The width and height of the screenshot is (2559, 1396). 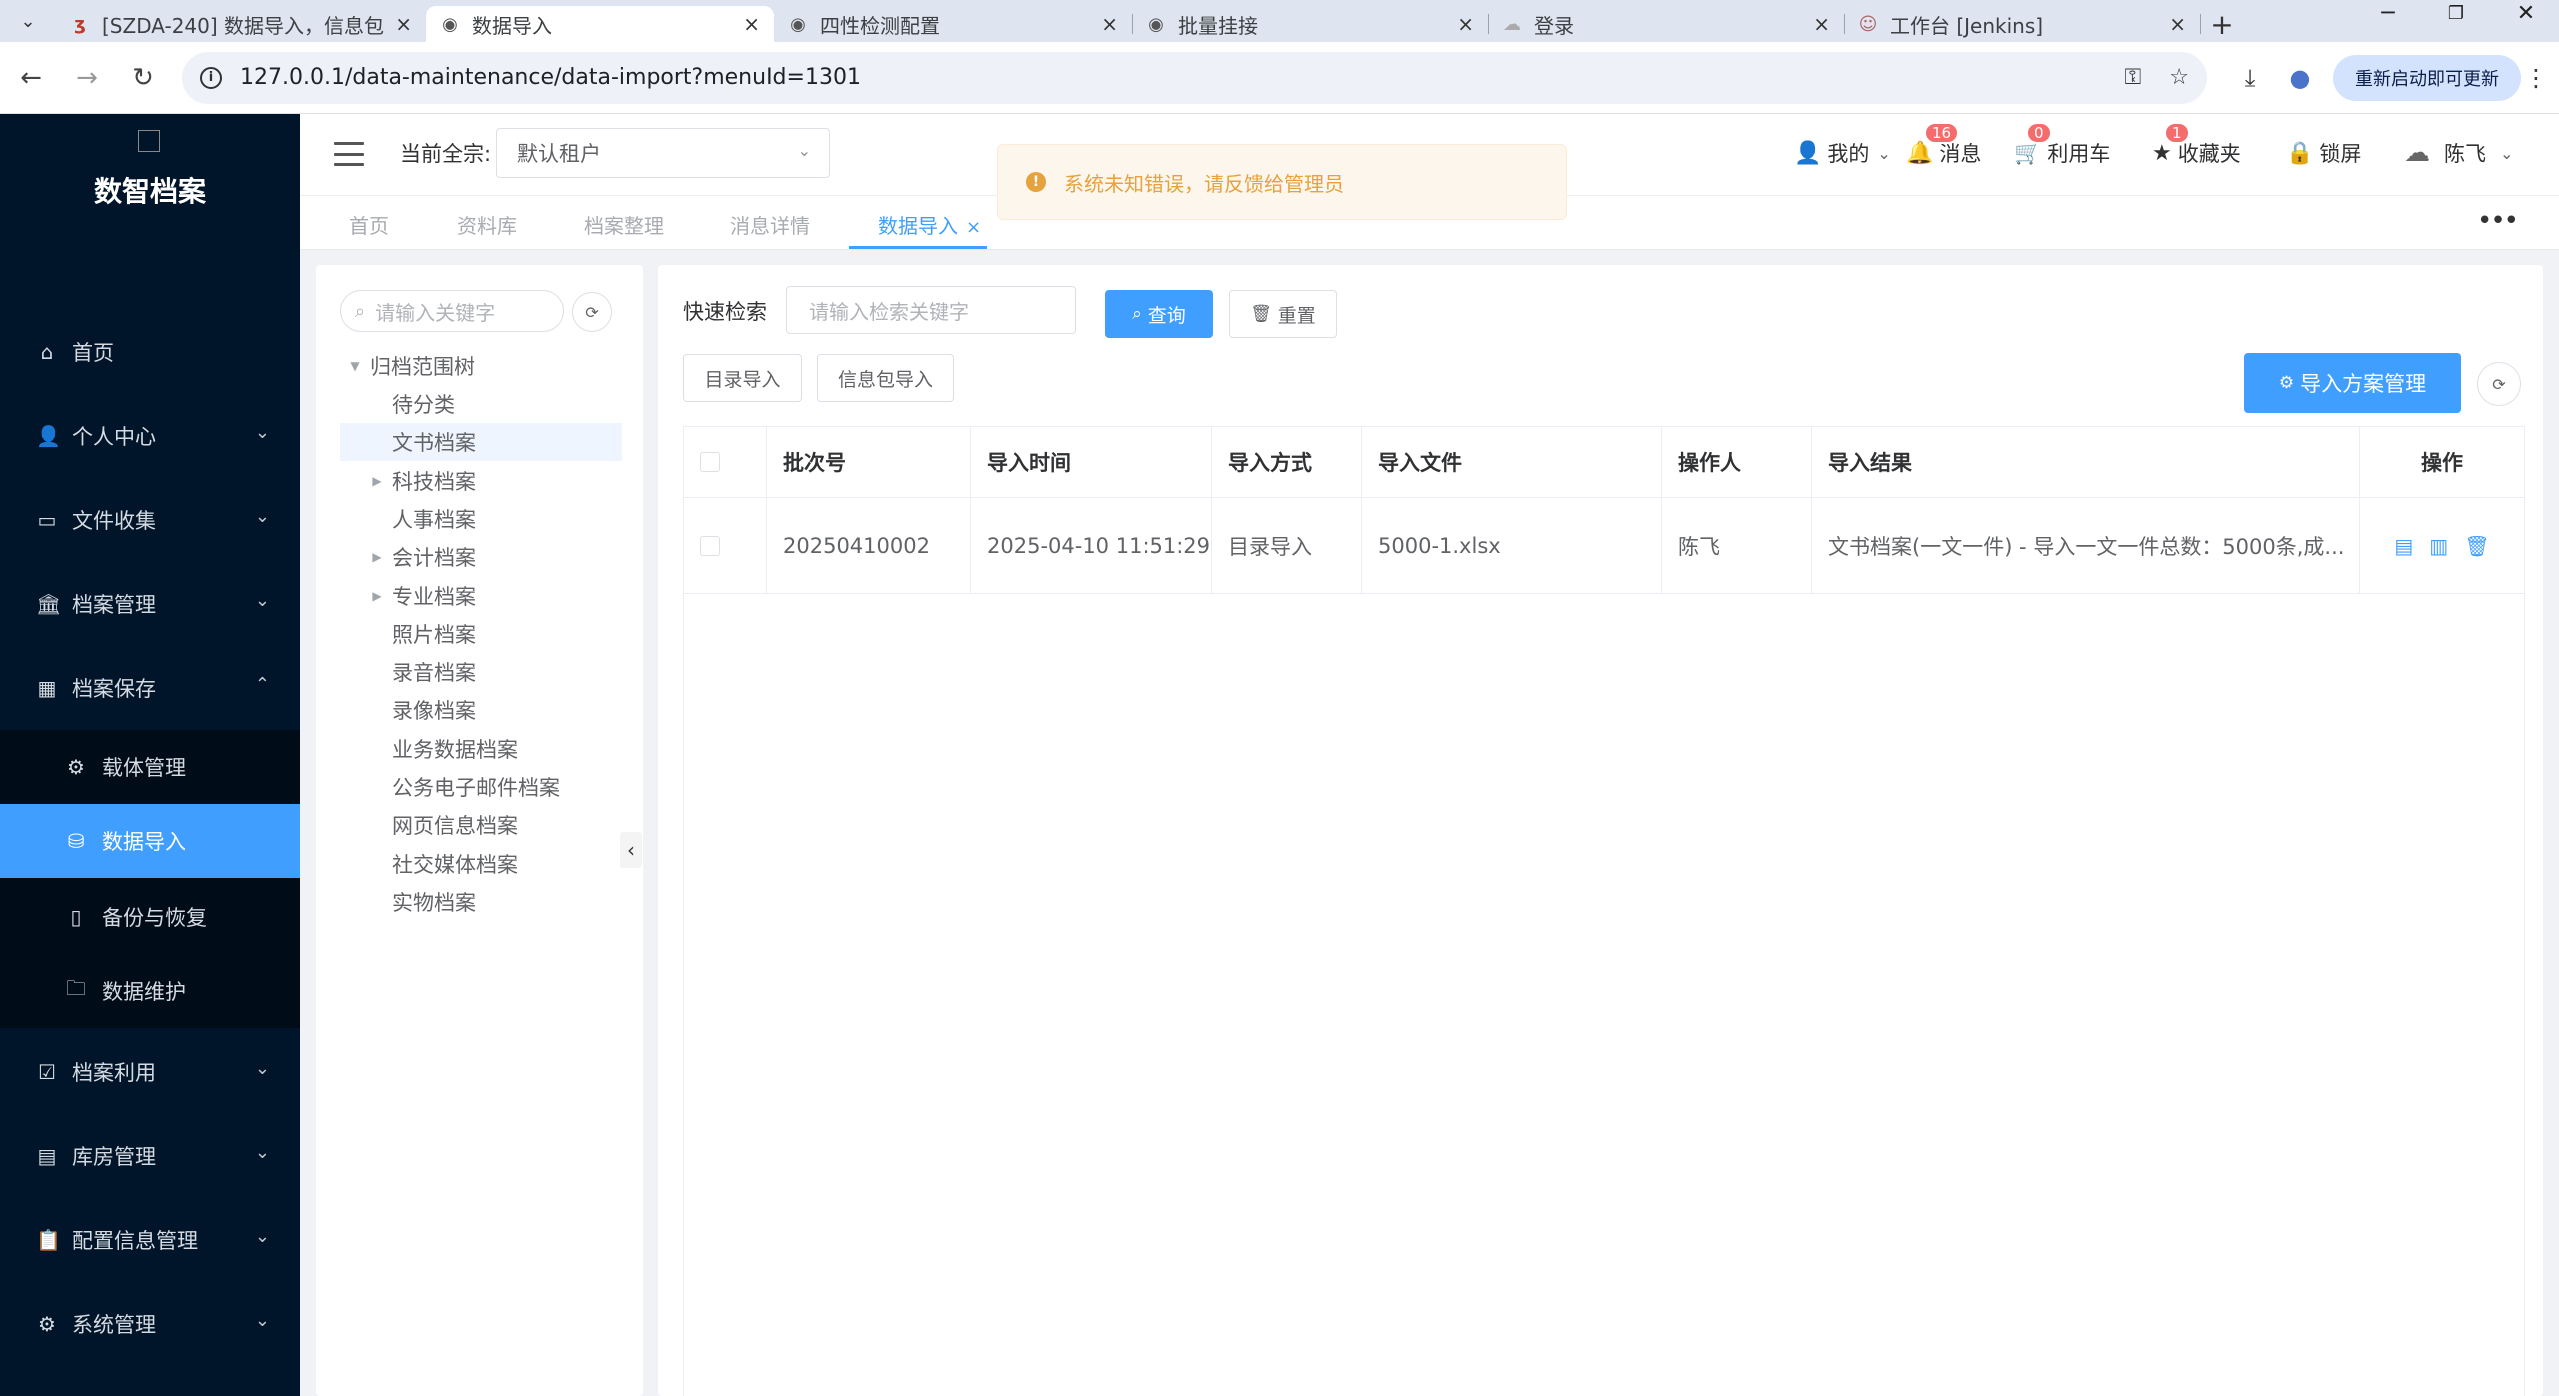 What do you see at coordinates (710, 545) in the screenshot?
I see `row-checkbox` at bounding box center [710, 545].